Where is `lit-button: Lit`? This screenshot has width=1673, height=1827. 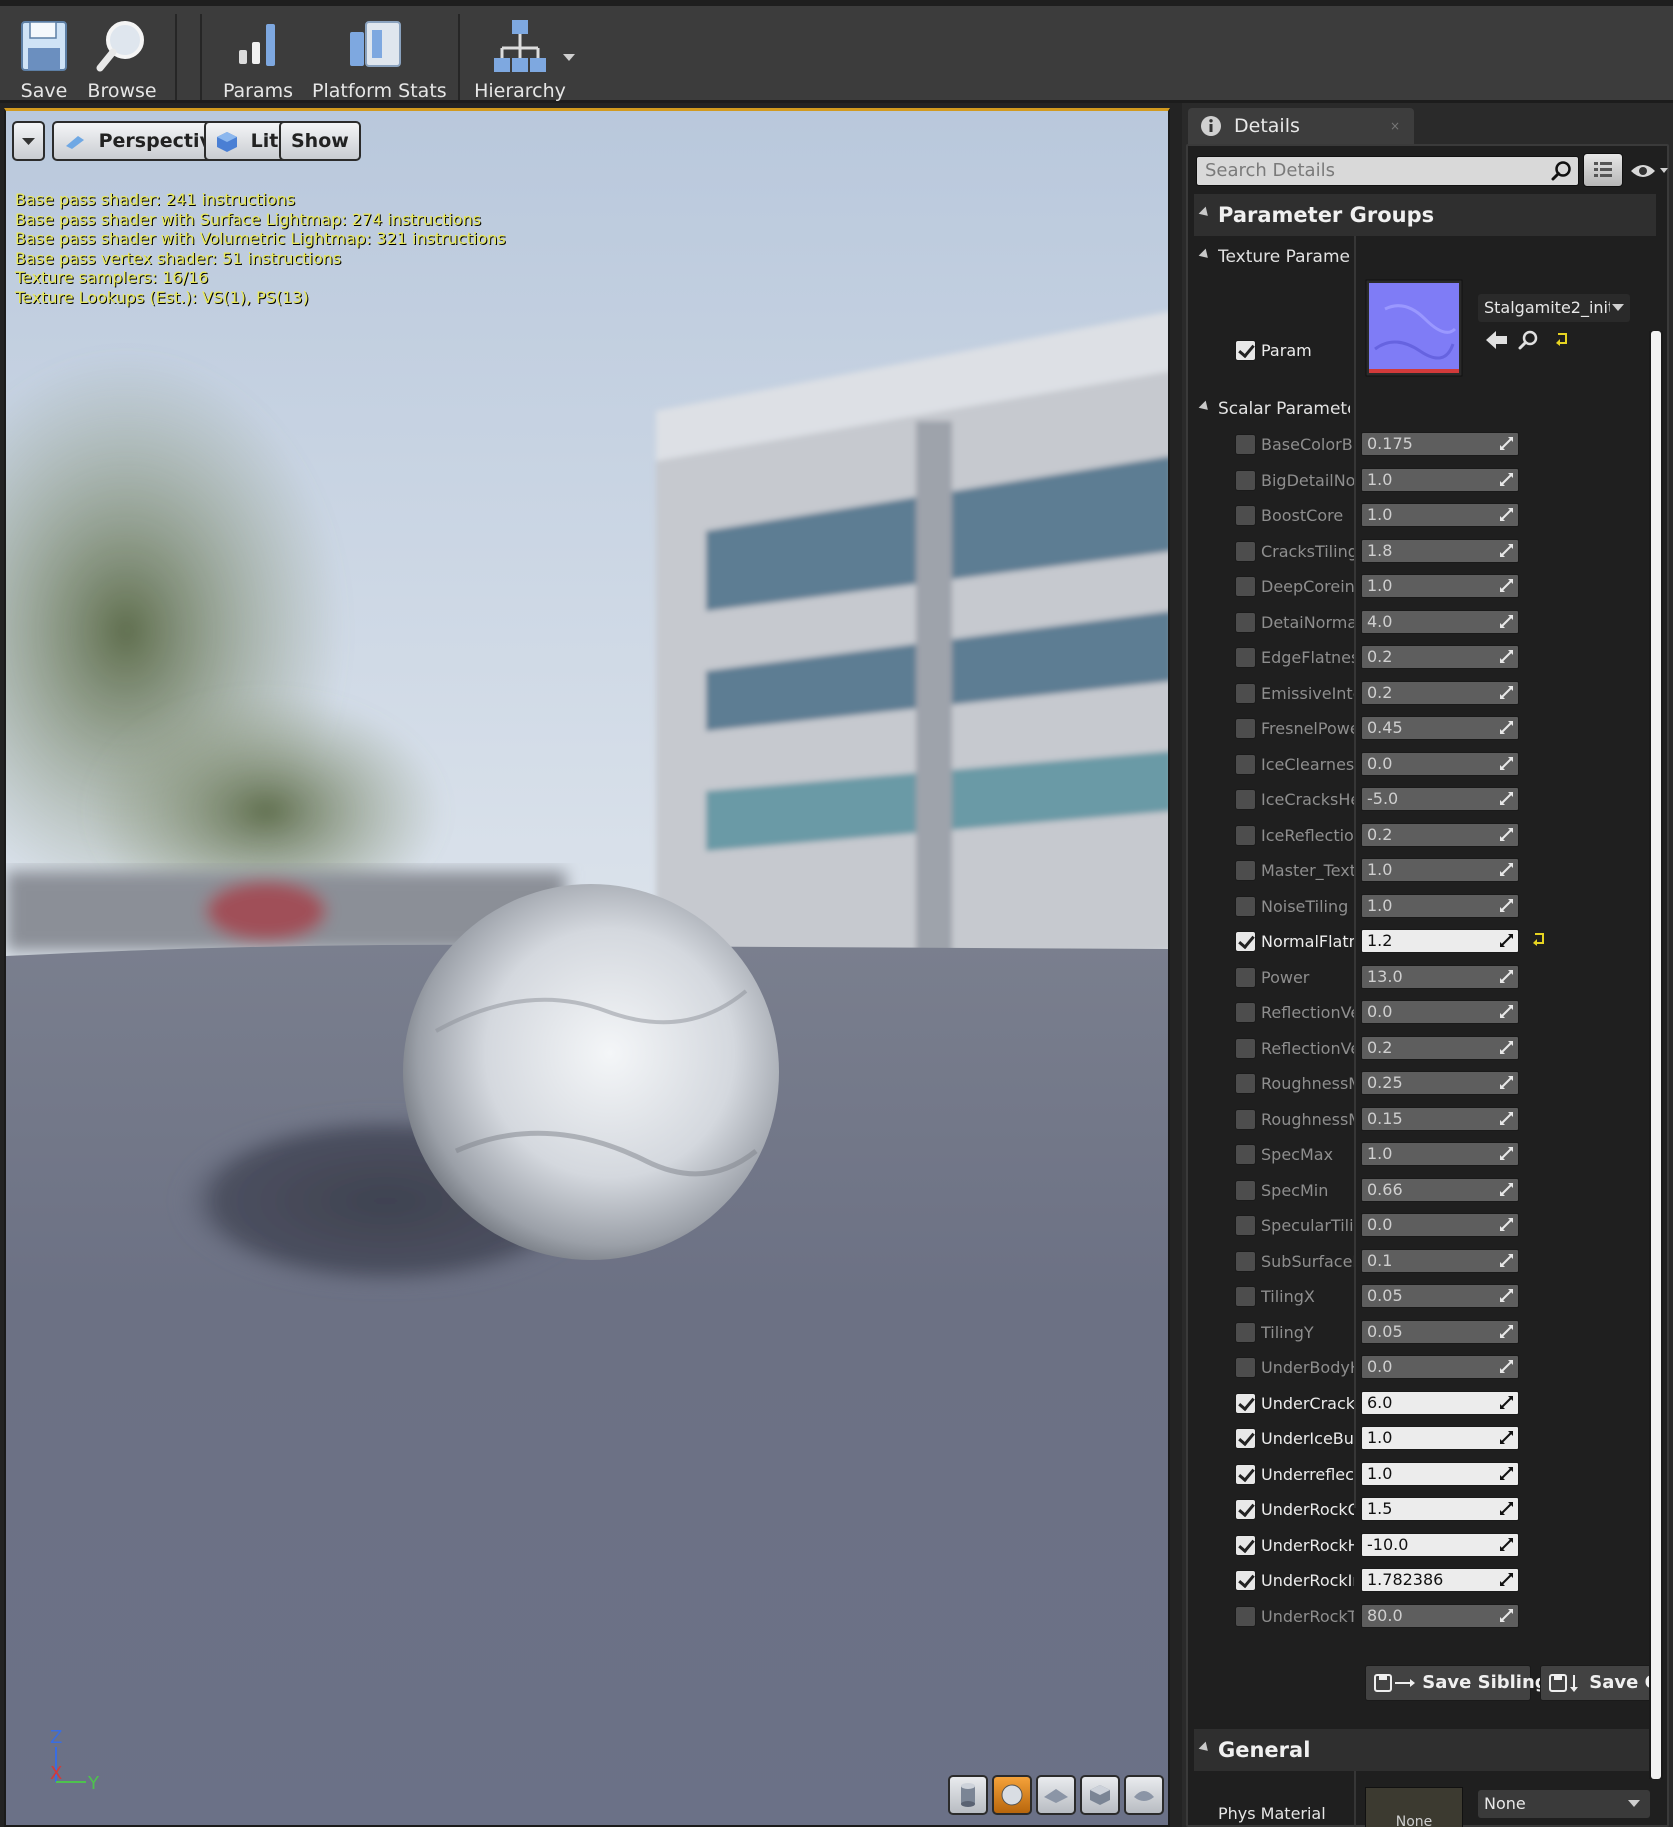 lit-button: Lit is located at coordinates (247, 141).